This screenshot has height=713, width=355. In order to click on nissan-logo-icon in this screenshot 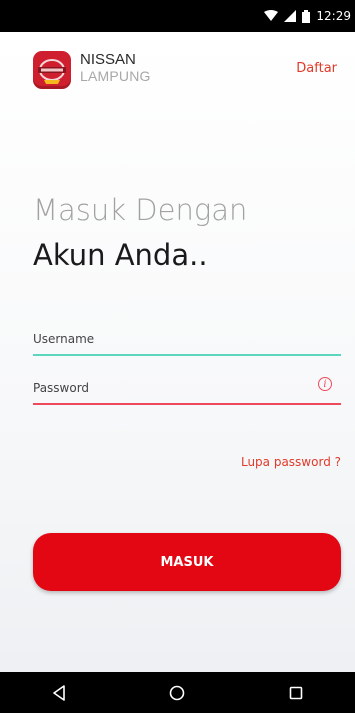, I will do `click(52, 70)`.